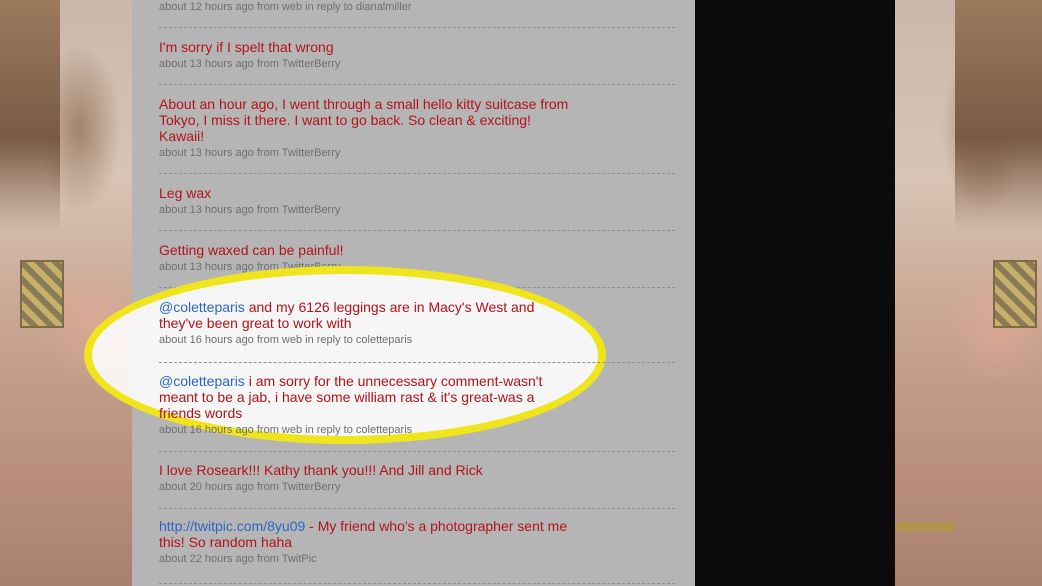 The height and width of the screenshot is (586, 1042). Describe the element at coordinates (238, 559) in the screenshot. I see `tweet-meta: about 22 hours ago from TwitPic` at that location.